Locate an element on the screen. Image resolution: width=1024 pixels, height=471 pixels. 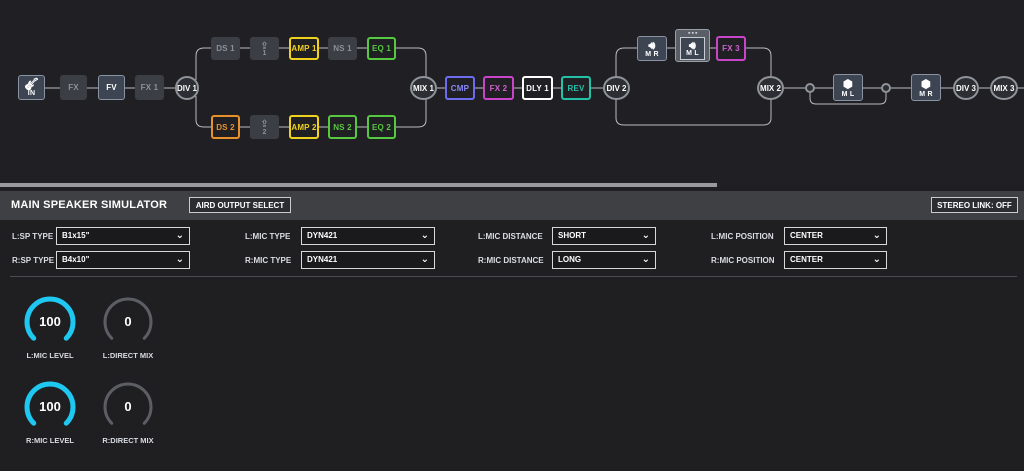
mic-right-block-2: ⬢ M R is located at coordinates (926, 87).